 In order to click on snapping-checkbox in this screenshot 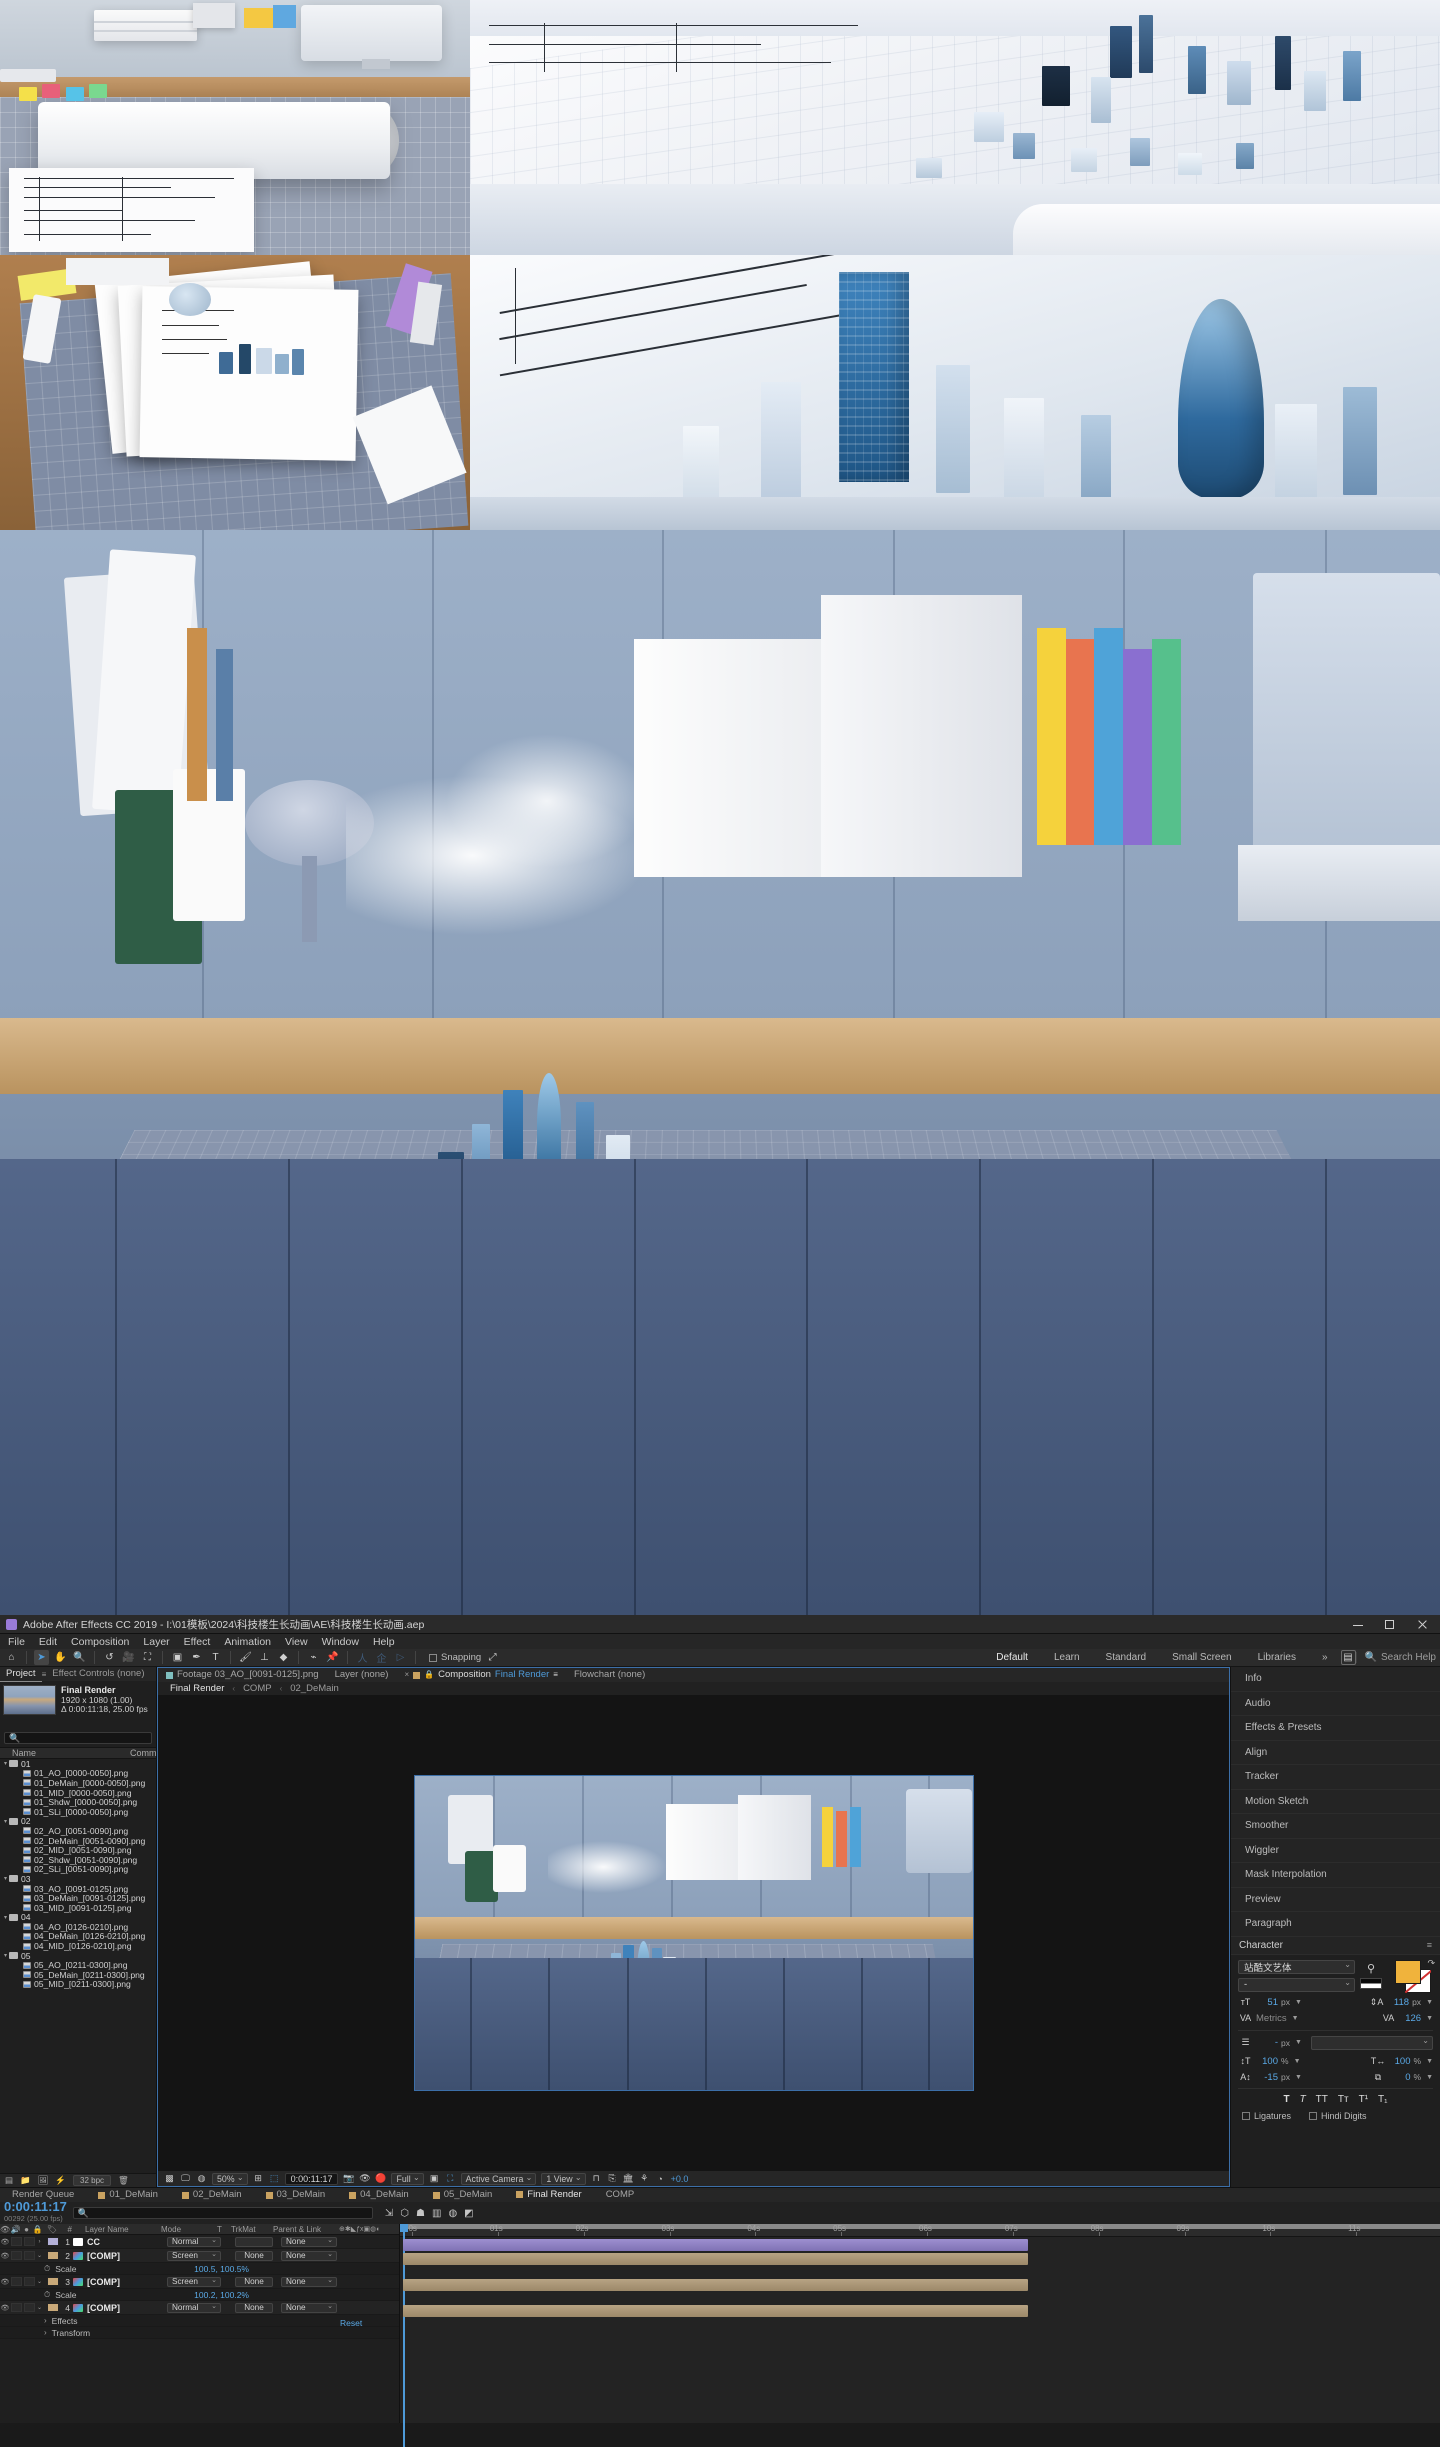, I will do `click(433, 1657)`.